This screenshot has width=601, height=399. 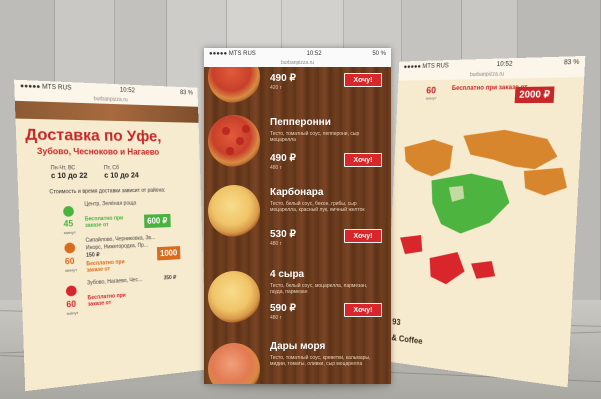 I want to click on hours-time-label: с 10 до 22, so click(x=69, y=176).